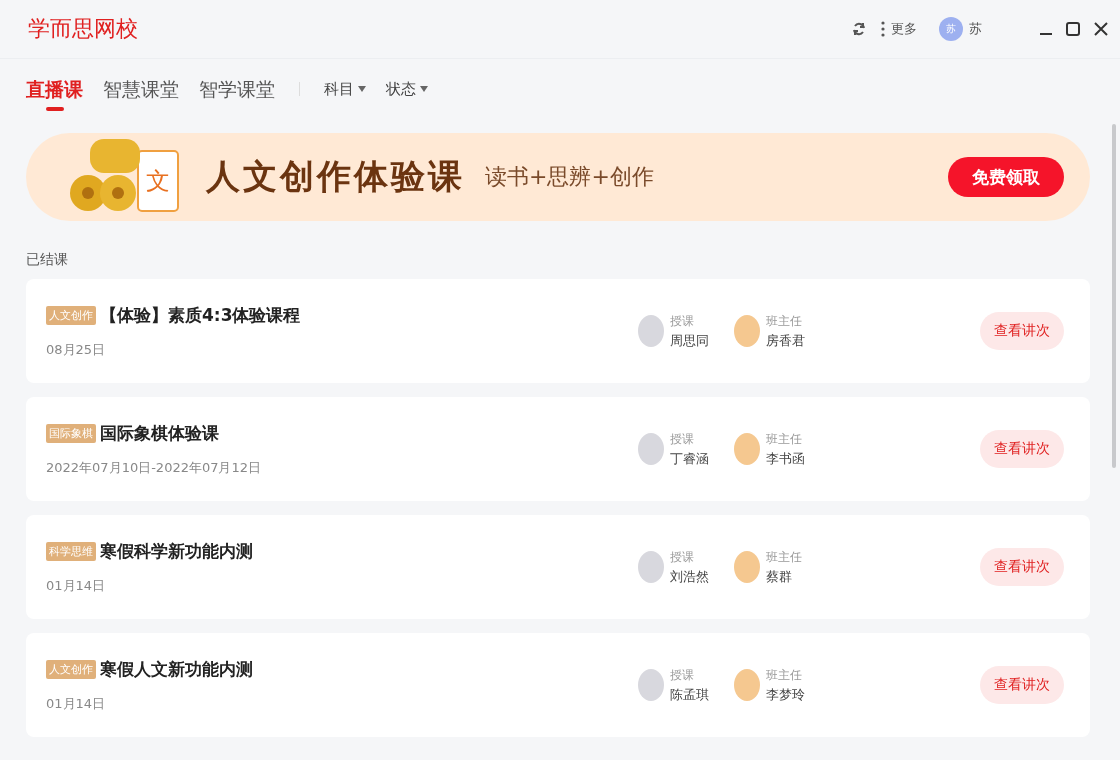 The width and height of the screenshot is (1120, 760). What do you see at coordinates (558, 567) in the screenshot?
I see `course-card: 科学思维 寒假科学新功能内测 01月14日 授课 刘浩然 班主任 蔡群 查看讲次` at bounding box center [558, 567].